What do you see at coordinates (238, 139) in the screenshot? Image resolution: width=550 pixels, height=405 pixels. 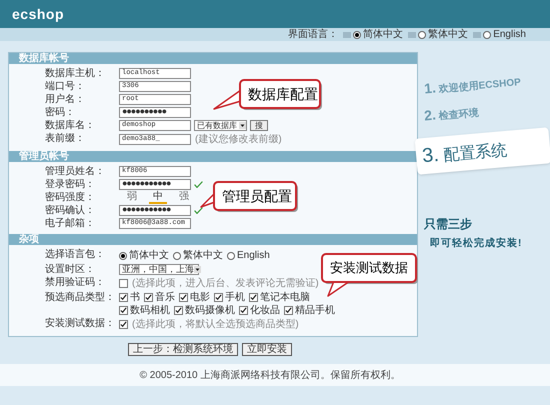 I see `hint-text: (建议您修改表前缀)` at bounding box center [238, 139].